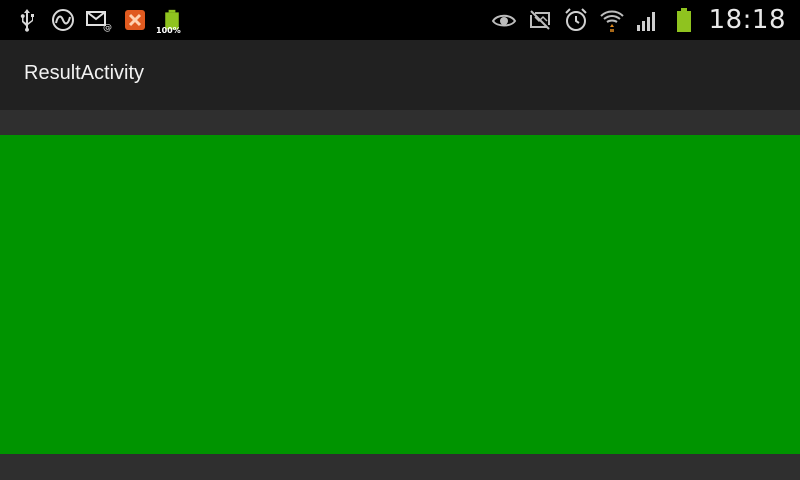  What do you see at coordinates (504, 20) in the screenshot?
I see `eye-icon` at bounding box center [504, 20].